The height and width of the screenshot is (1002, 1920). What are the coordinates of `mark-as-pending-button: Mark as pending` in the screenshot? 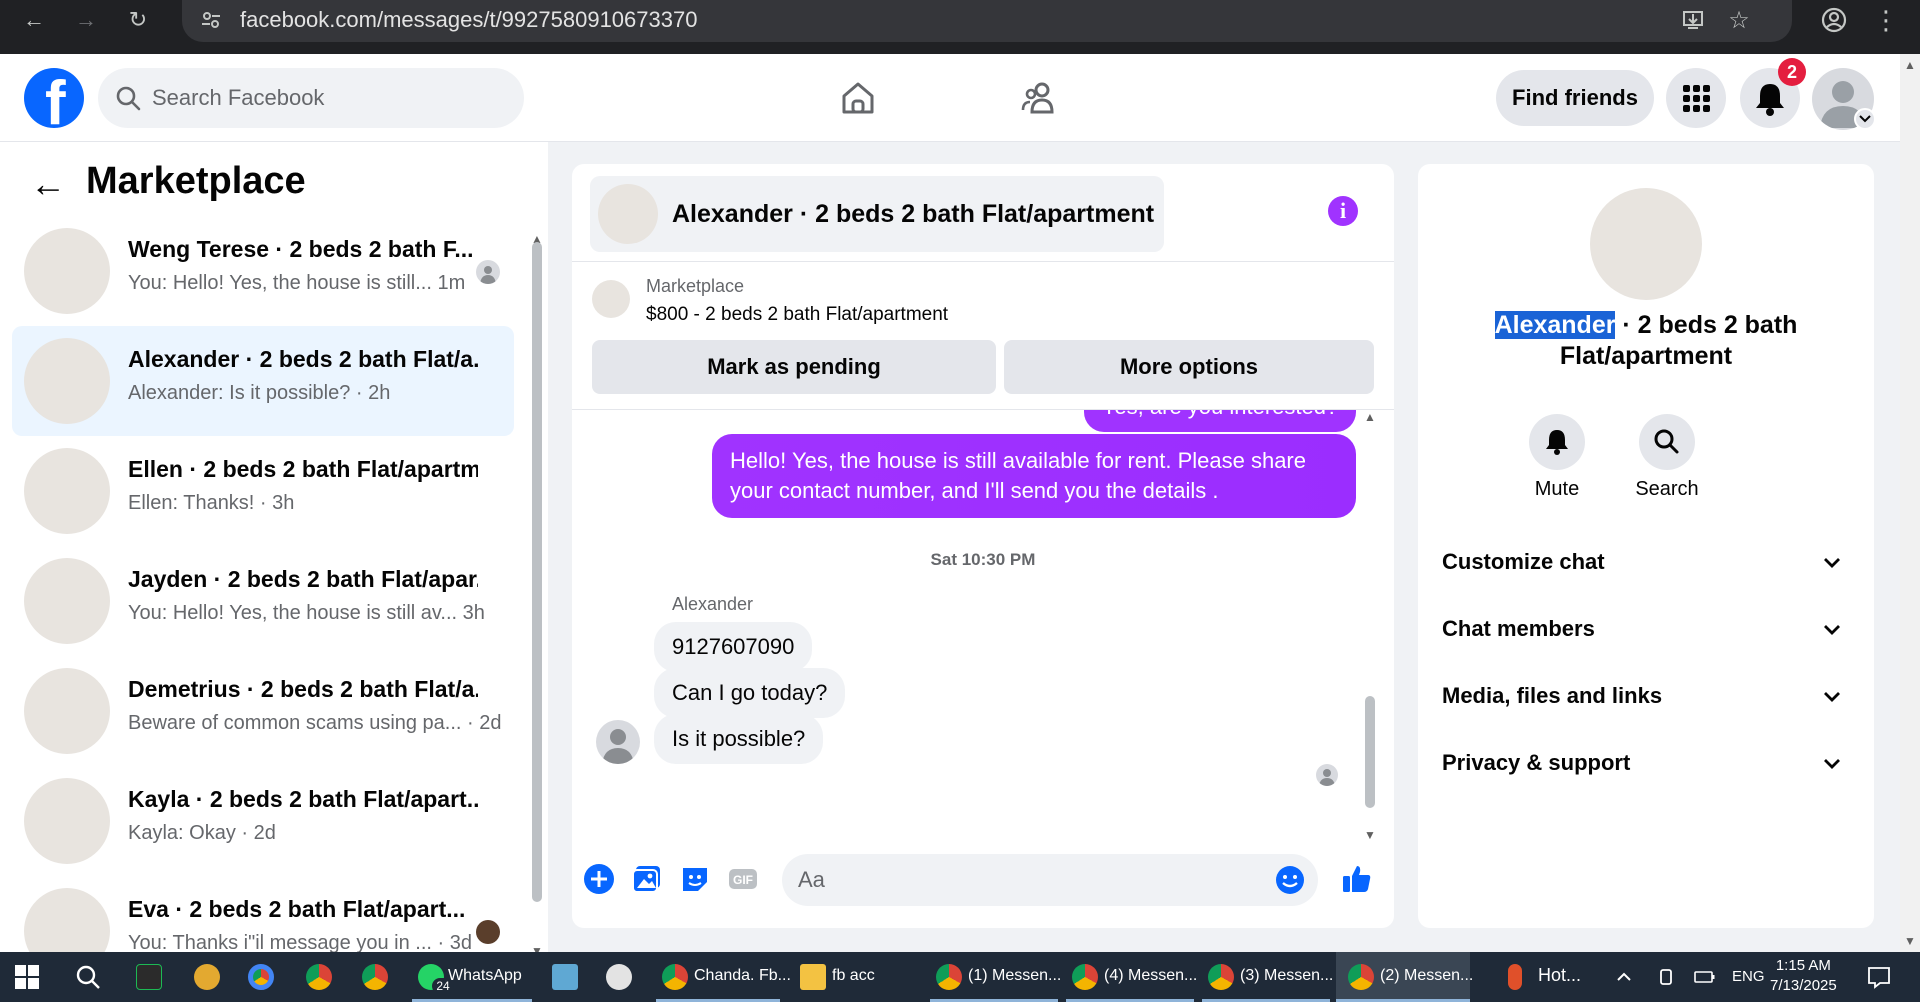 It's located at (794, 367).